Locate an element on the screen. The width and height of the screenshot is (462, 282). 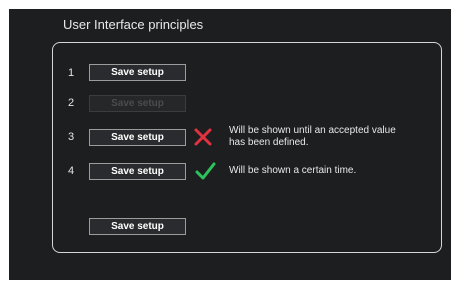
save-setup-button-1: Save setup is located at coordinates (137, 72).